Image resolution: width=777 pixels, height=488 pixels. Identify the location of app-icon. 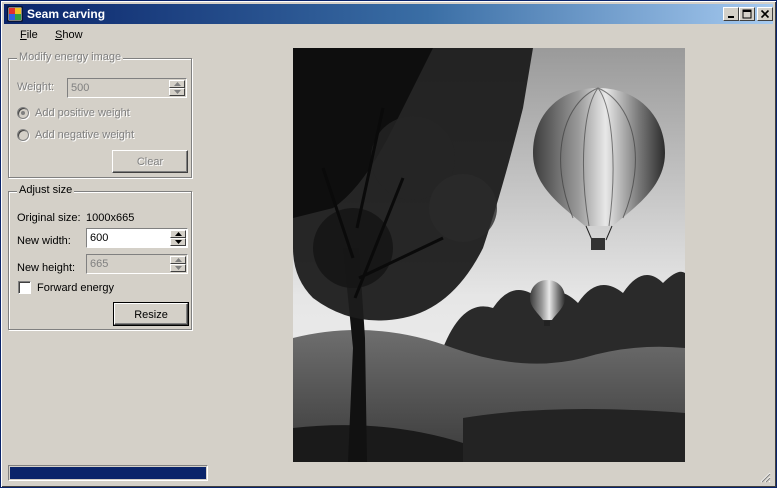
(15, 14).